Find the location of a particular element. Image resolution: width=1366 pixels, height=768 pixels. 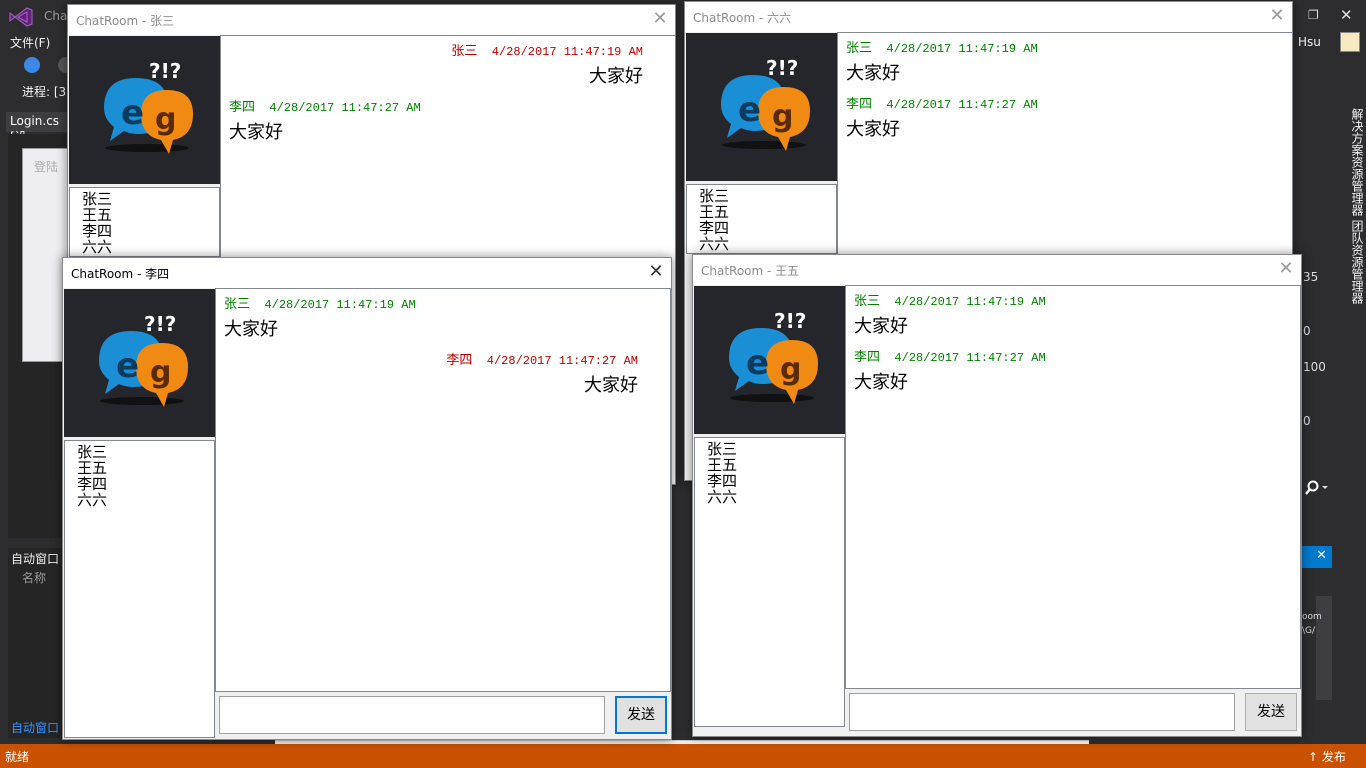

menu-file: 文件(F) is located at coordinates (30, 42).